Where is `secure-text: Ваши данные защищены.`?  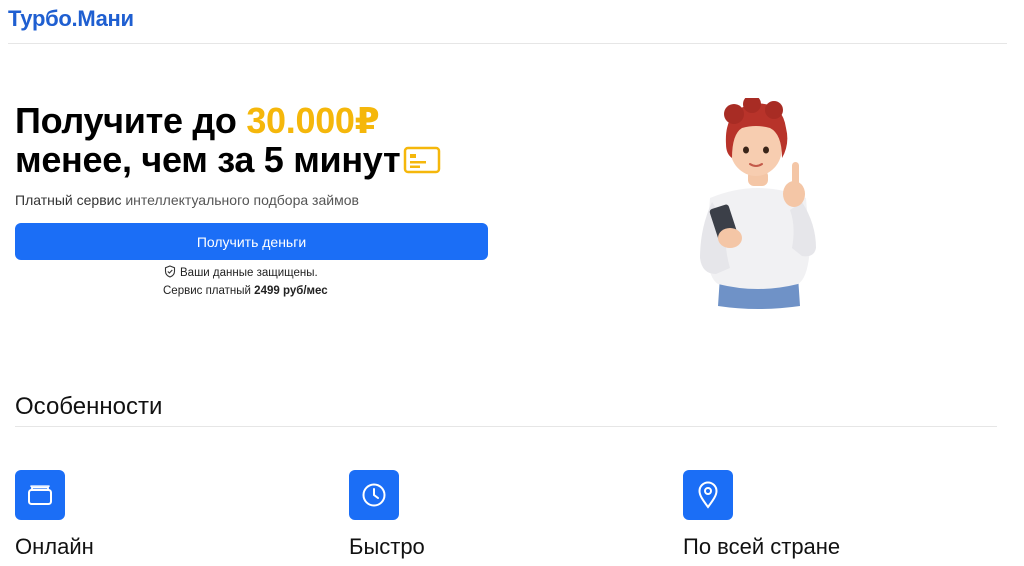
secure-text: Ваши данные защищены. is located at coordinates (249, 273).